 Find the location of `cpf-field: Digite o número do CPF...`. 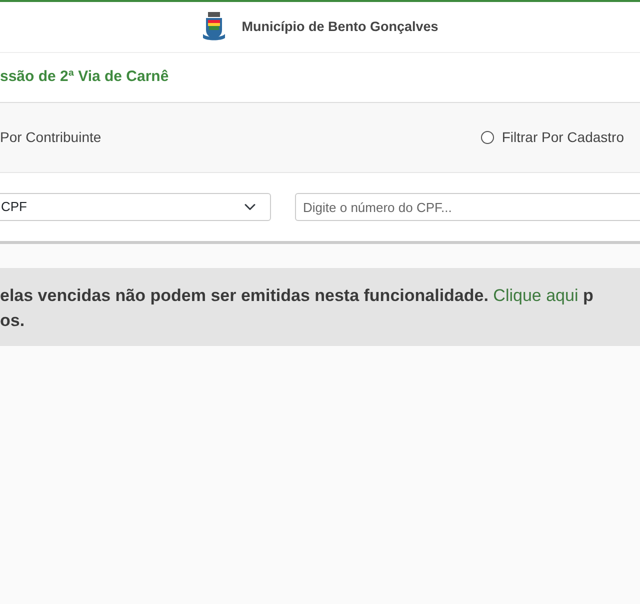

cpf-field: Digite o número do CPF... is located at coordinates (467, 207).